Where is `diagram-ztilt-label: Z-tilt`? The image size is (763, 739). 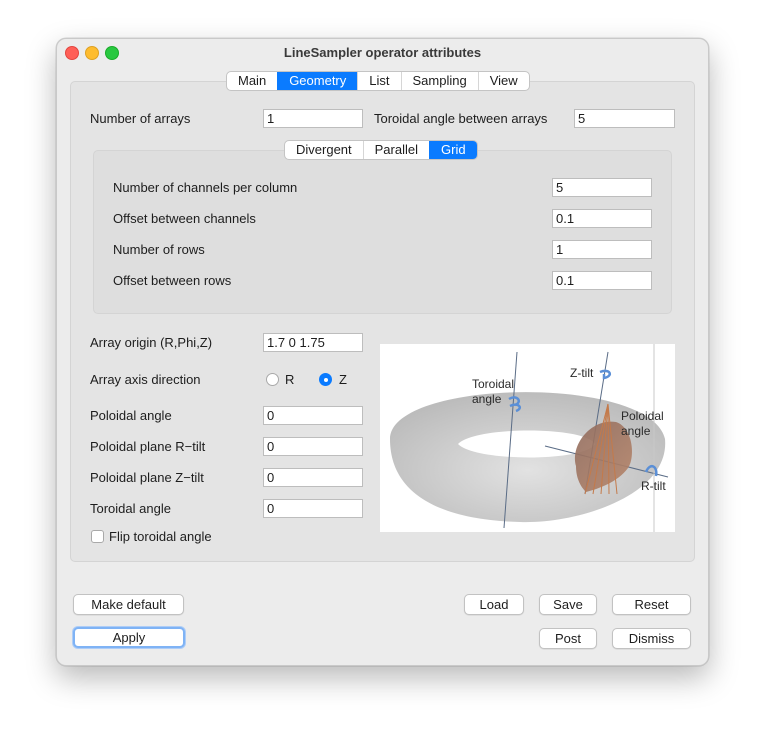
diagram-ztilt-label: Z-tilt is located at coordinates (582, 373).